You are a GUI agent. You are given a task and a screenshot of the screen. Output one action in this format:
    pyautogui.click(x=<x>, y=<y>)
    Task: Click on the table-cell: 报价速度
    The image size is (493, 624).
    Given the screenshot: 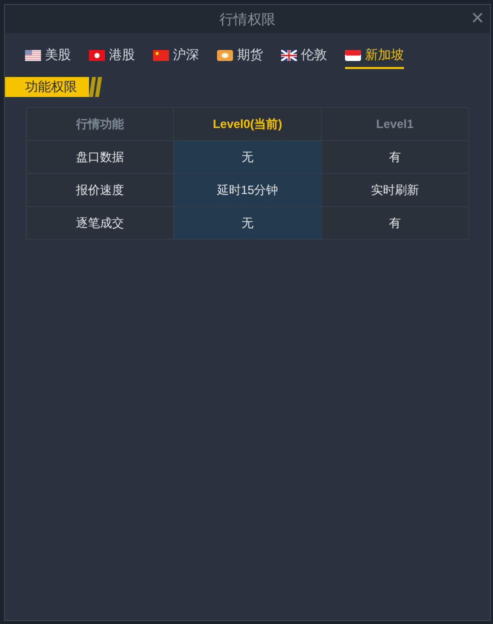 What is the action you would take?
    pyautogui.click(x=100, y=190)
    